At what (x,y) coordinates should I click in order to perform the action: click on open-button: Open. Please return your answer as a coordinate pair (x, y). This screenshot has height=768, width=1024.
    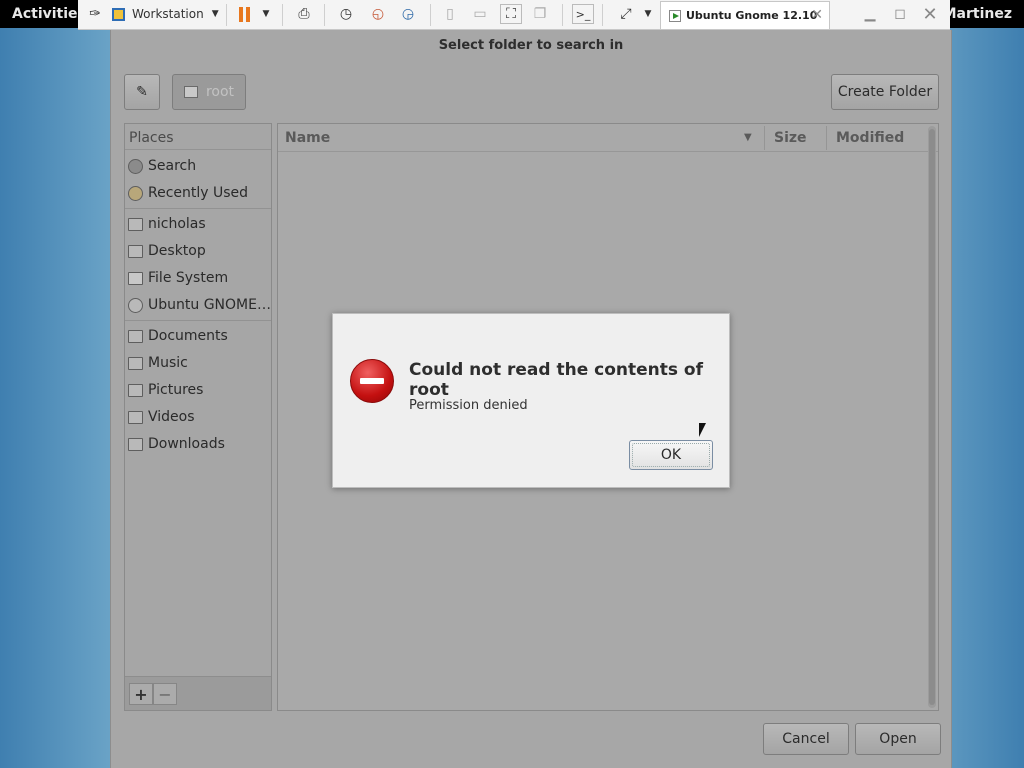
    Looking at the image, I should click on (898, 739).